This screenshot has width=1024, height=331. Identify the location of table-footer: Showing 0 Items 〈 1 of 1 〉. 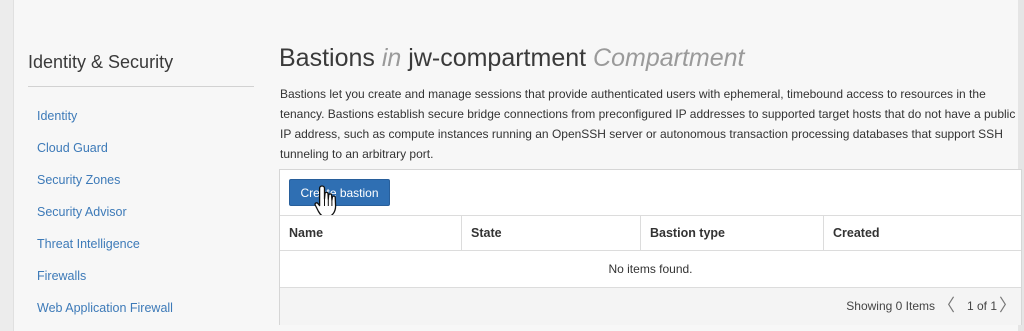
(650, 306).